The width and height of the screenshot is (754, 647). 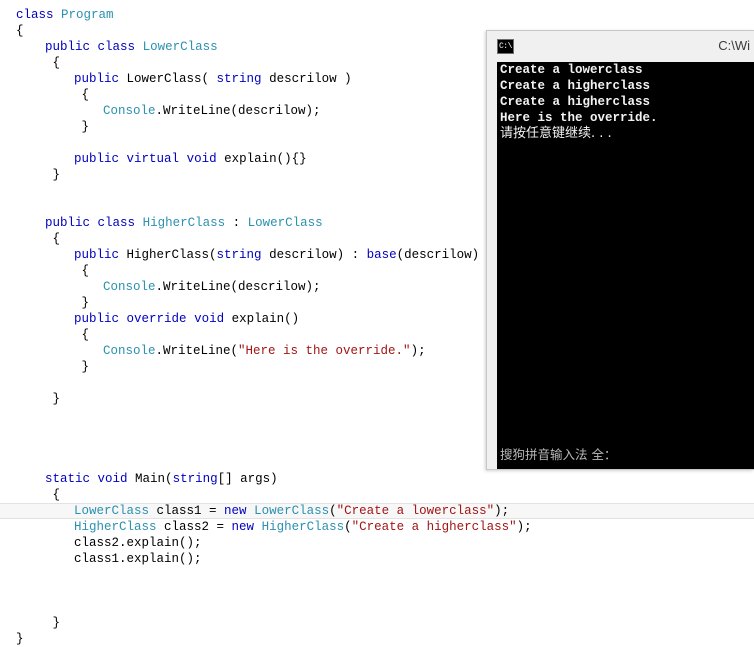 I want to click on code-token-pl: class1.explain();, so click(x=138, y=559).